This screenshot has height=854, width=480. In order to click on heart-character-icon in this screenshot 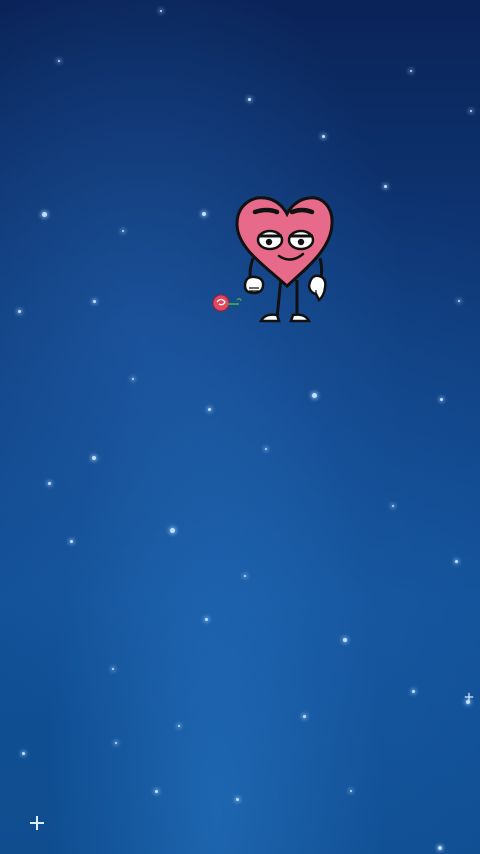, I will do `click(272, 260)`.